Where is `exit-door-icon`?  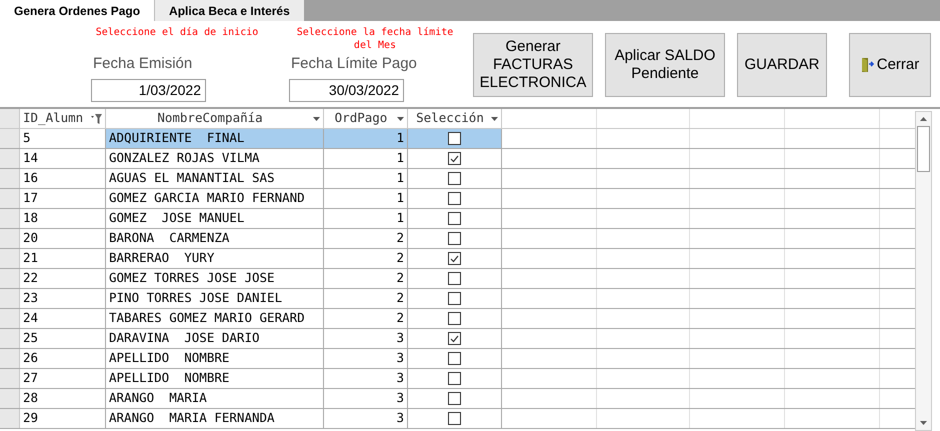
exit-door-icon is located at coordinates (867, 65).